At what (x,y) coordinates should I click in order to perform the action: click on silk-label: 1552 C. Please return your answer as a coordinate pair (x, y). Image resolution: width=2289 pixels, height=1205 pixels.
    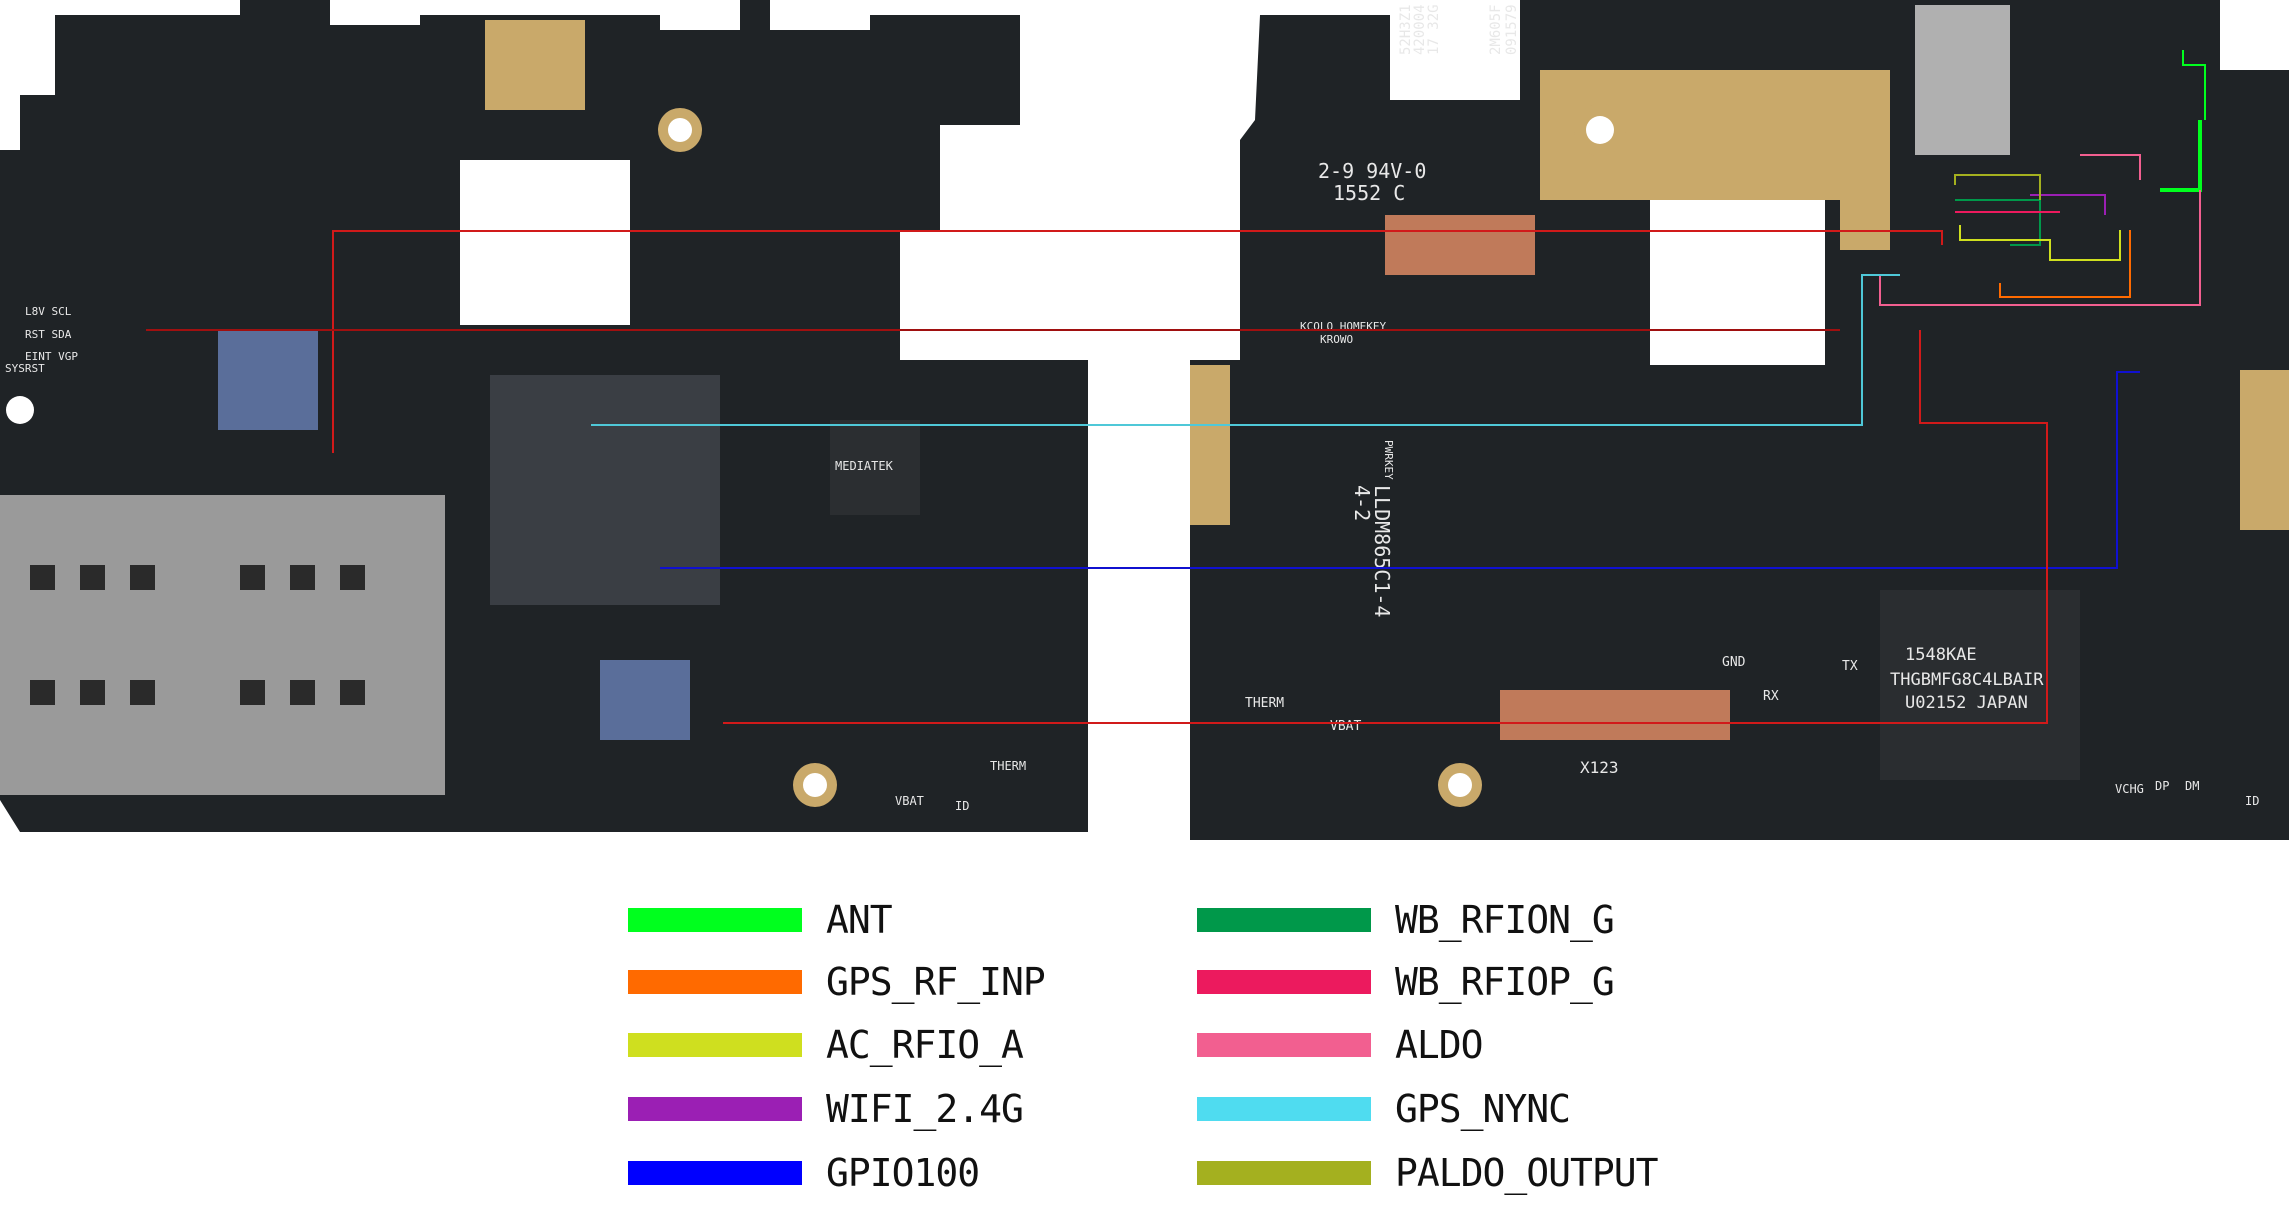
    Looking at the image, I should click on (1369, 193).